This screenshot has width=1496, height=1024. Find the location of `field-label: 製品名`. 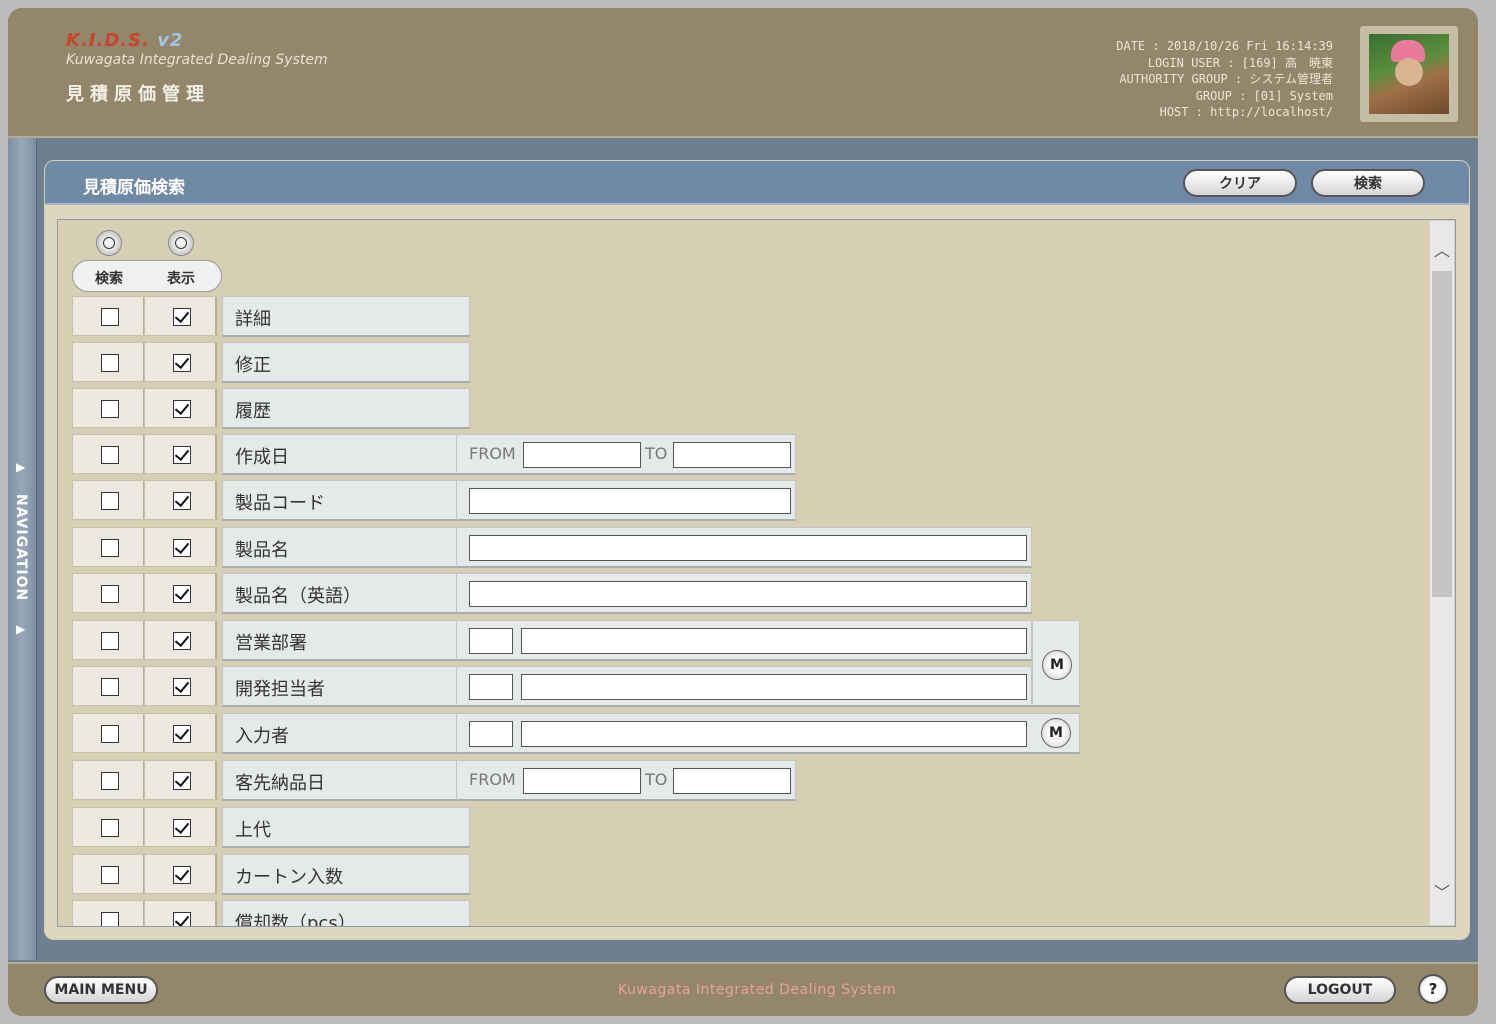

field-label: 製品名 is located at coordinates (346, 547).